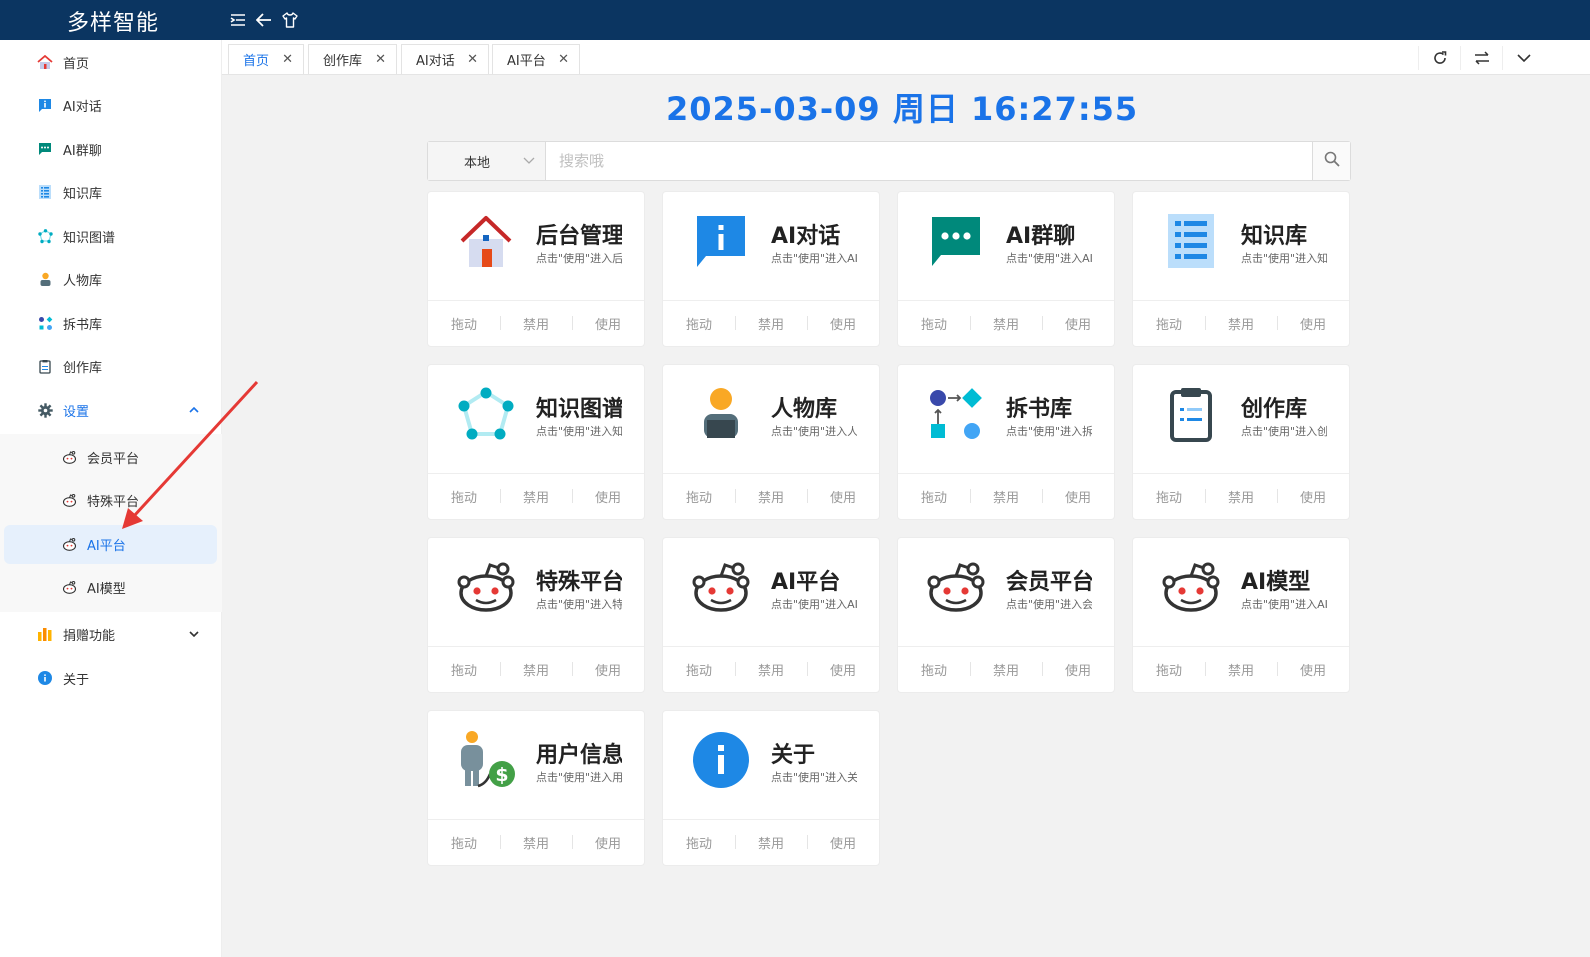 This screenshot has width=1590, height=957. Describe the element at coordinates (111, 634) in the screenshot. I see `sidebar-item-donate: 捐赠功能` at that location.